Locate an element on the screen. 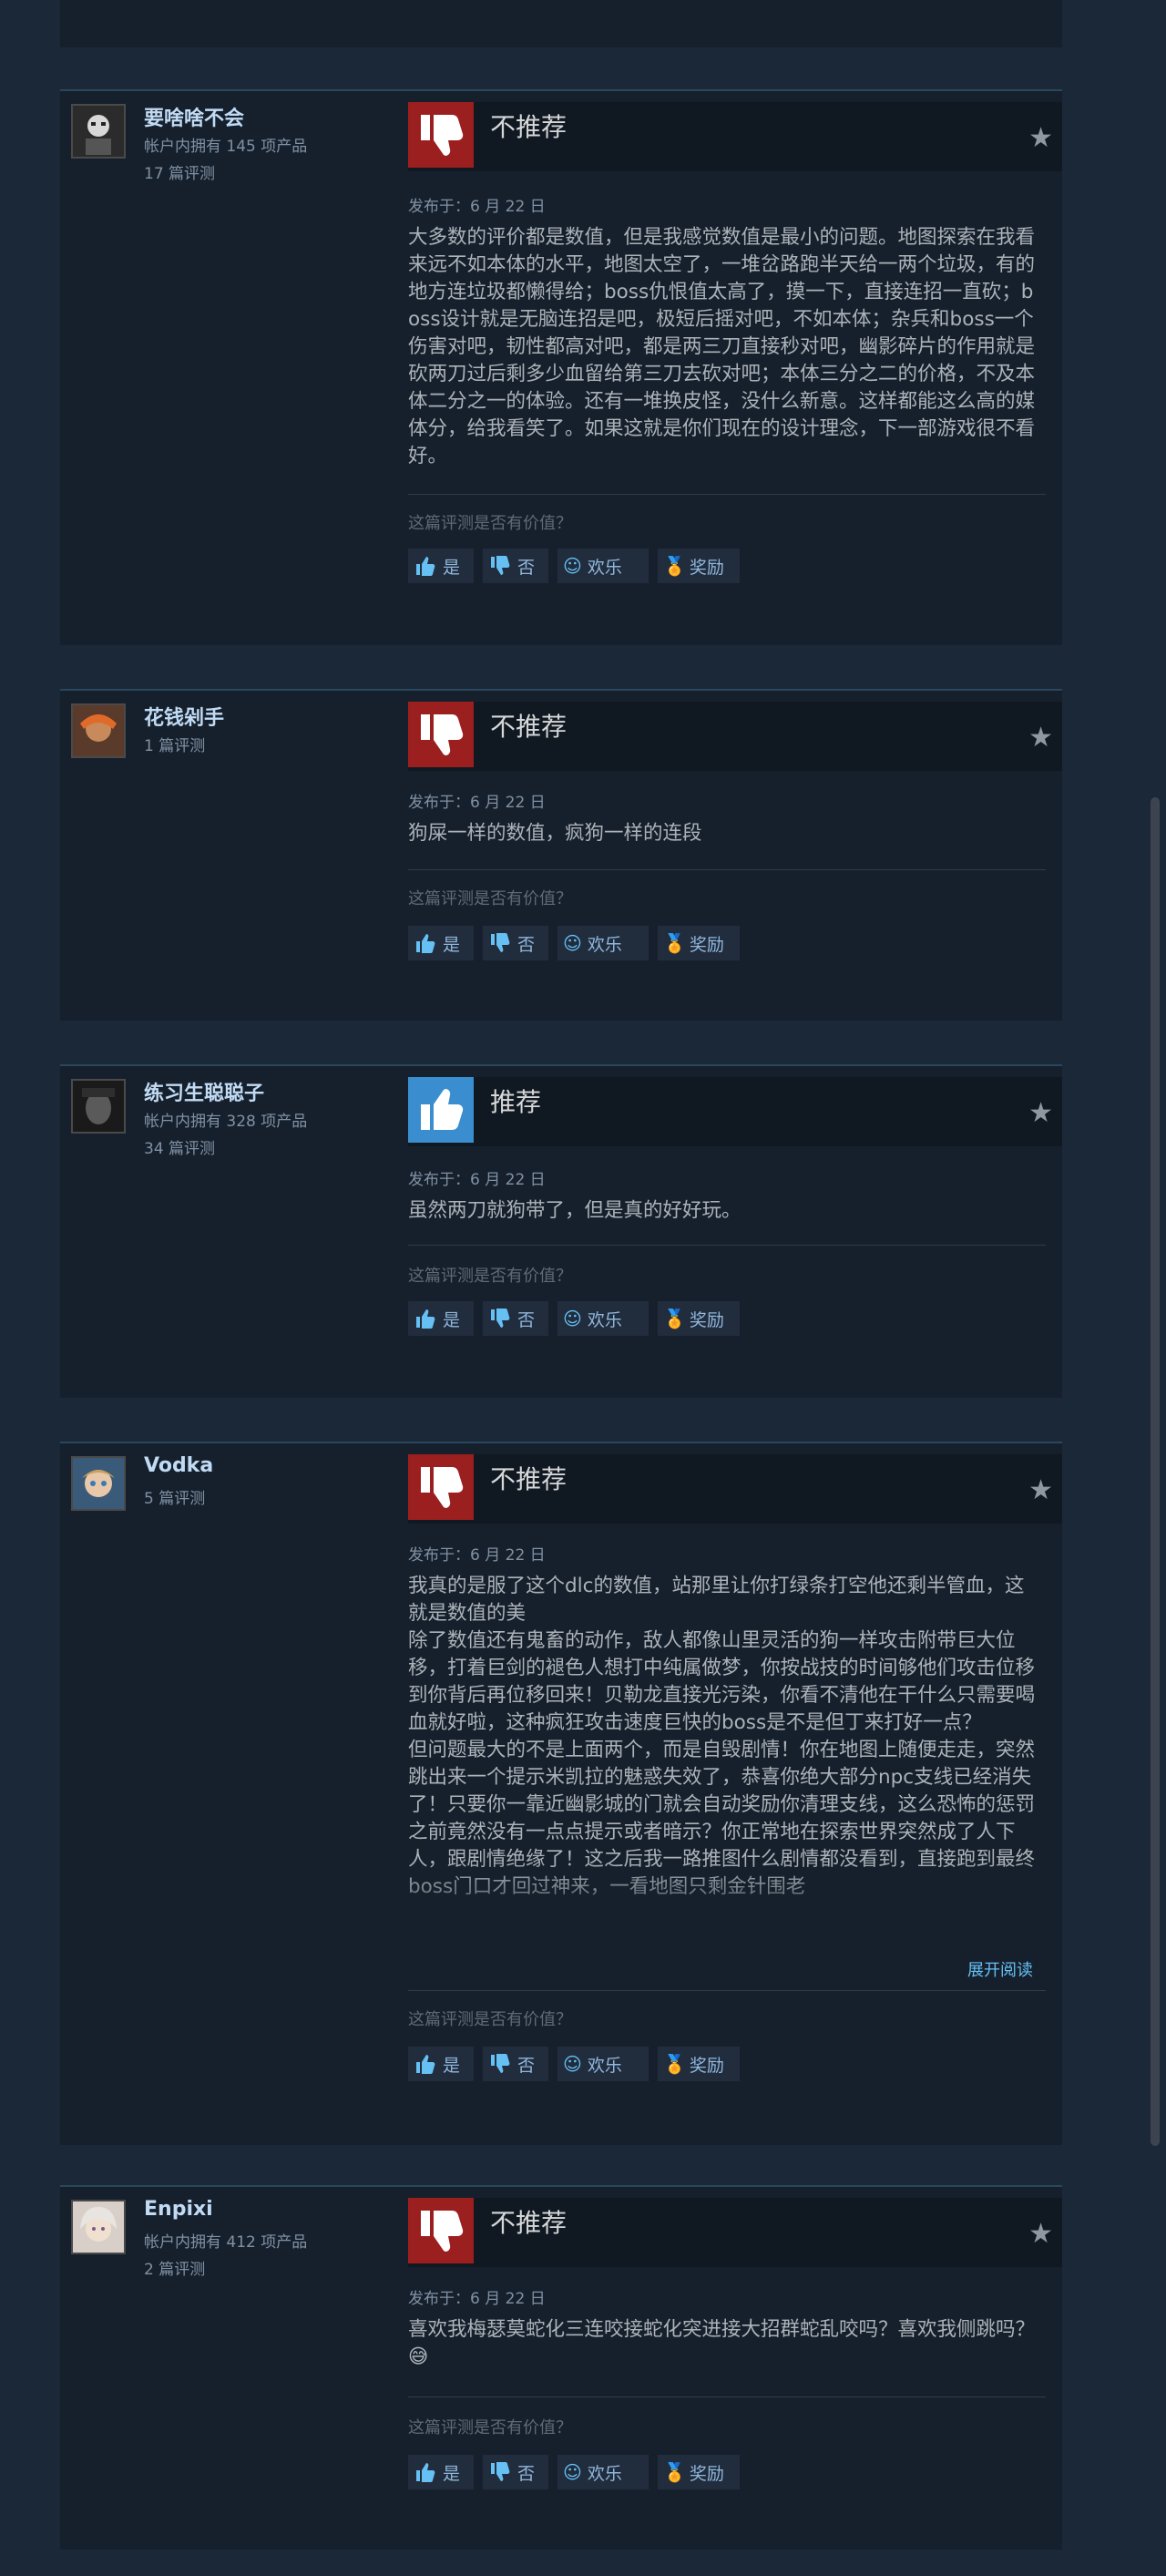  review-count: 1 篇评测 is located at coordinates (174, 744).